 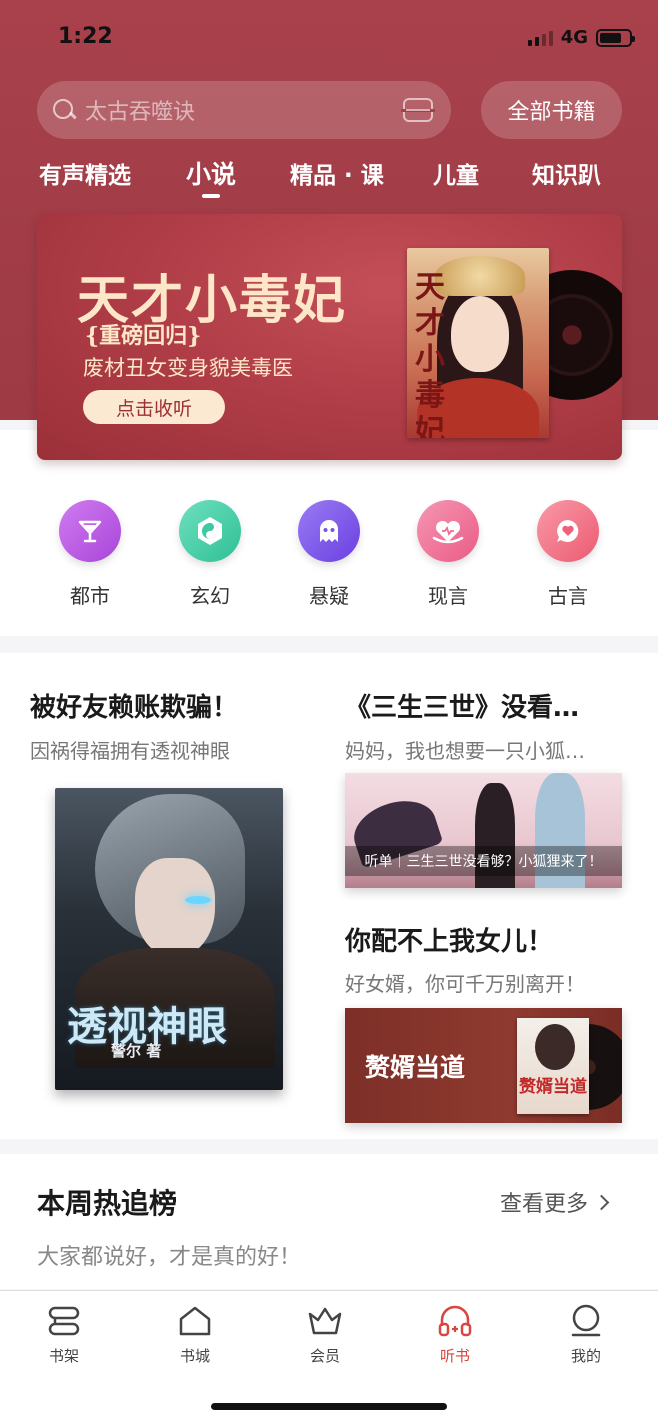 What do you see at coordinates (574, 37) in the screenshot?
I see `network-label: 4G` at bounding box center [574, 37].